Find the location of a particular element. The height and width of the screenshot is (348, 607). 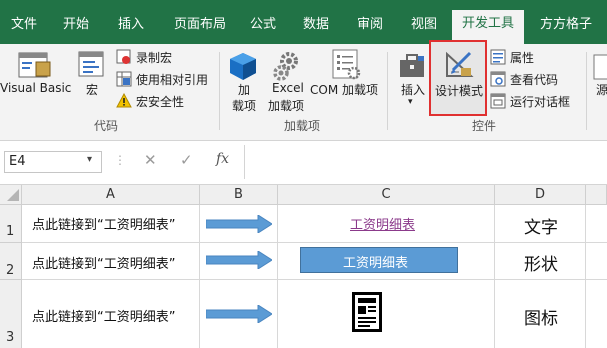

source-label: 源 is located at coordinates (601, 90).